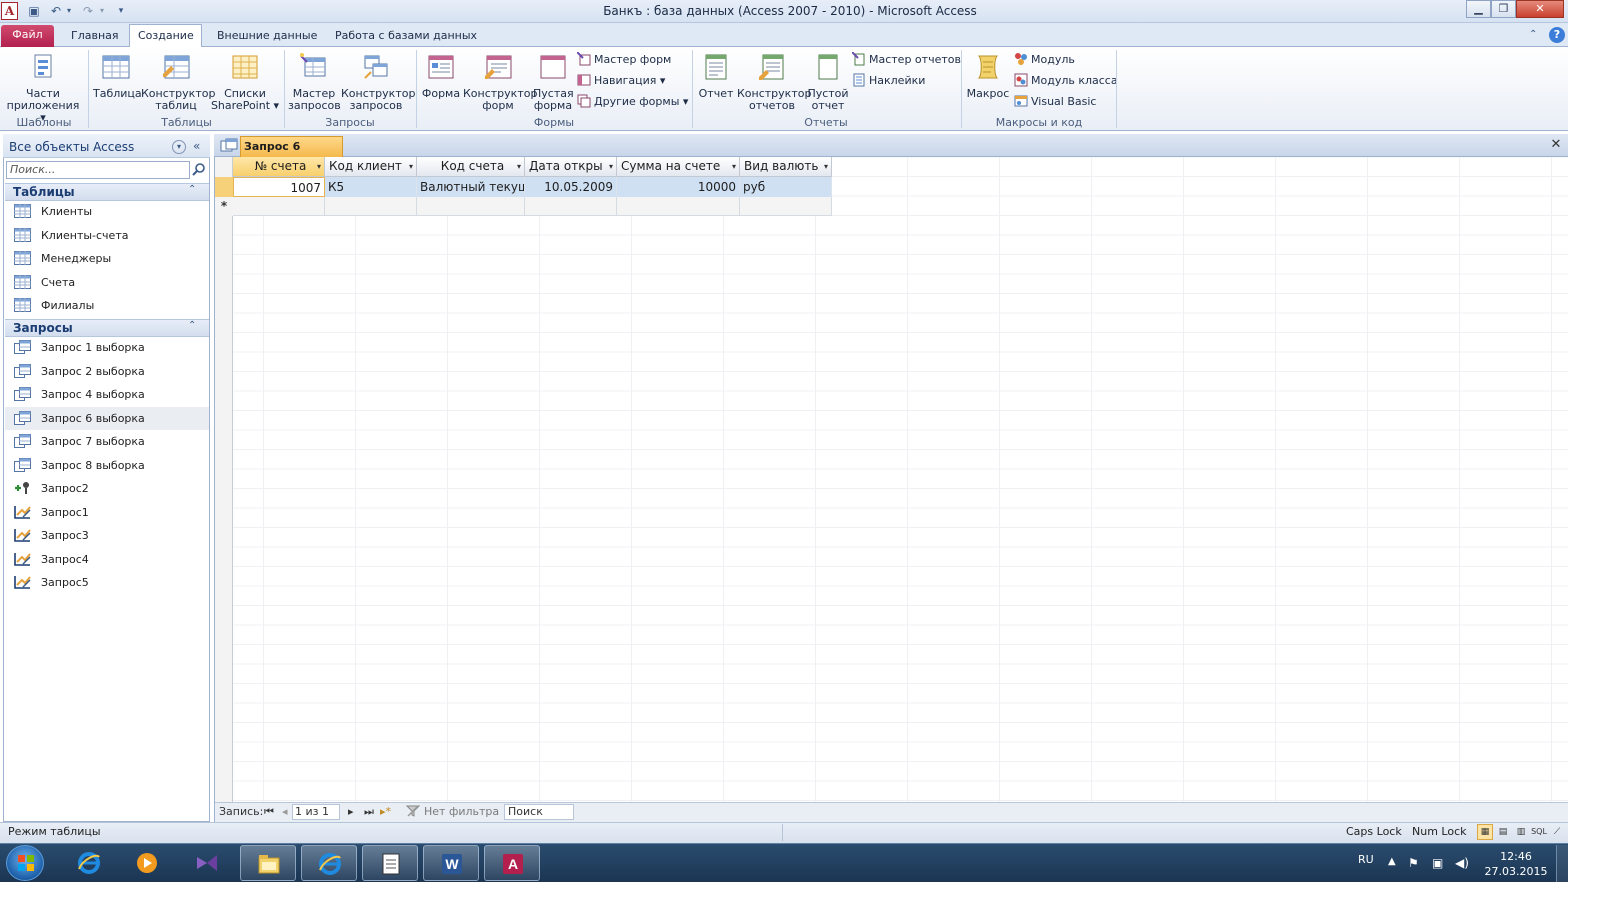 This screenshot has height=900, width=1600. Describe the element at coordinates (1366, 859) in the screenshot. I see `language-indicator: RU` at that location.